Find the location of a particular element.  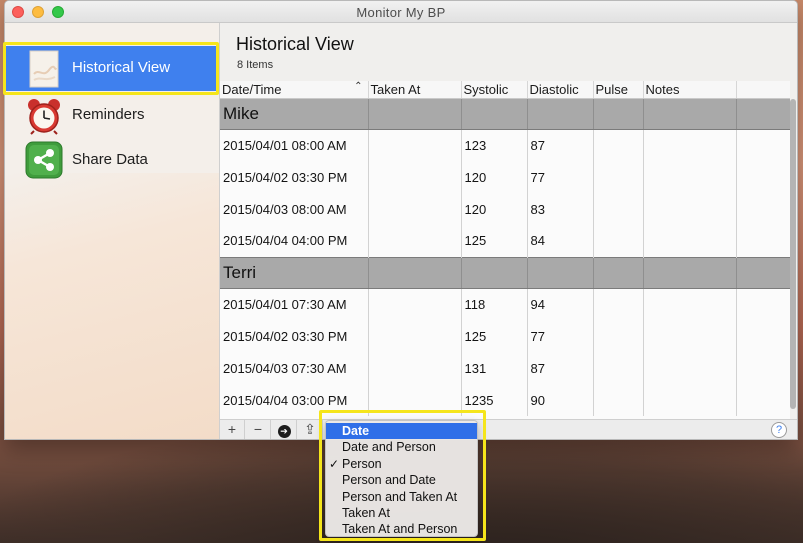

sidebar-item-label: Reminders is located at coordinates (108, 114).